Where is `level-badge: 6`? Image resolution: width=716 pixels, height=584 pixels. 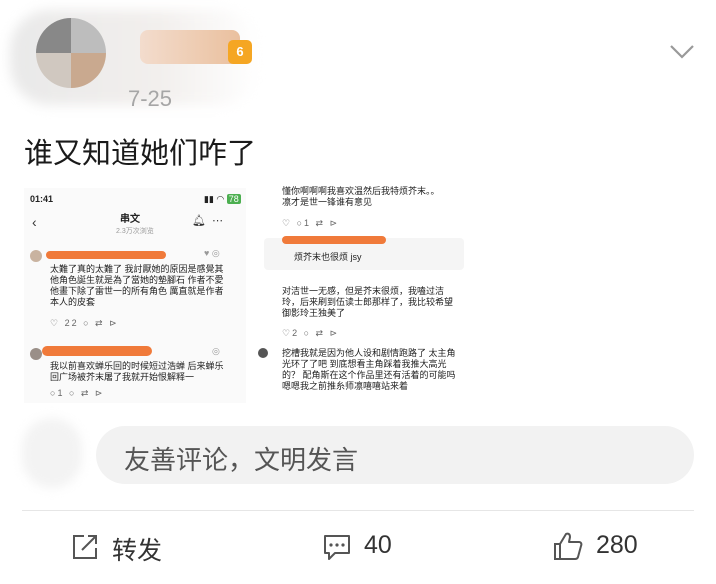
level-badge: 6 is located at coordinates (240, 52).